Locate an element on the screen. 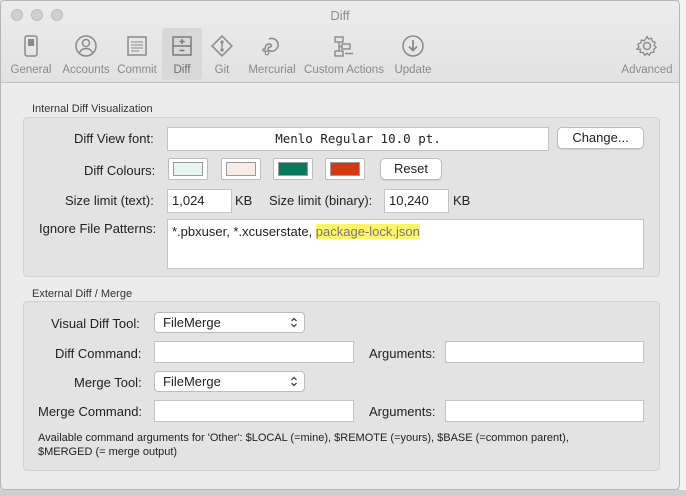  removed-text-colour-well is located at coordinates (345, 169).